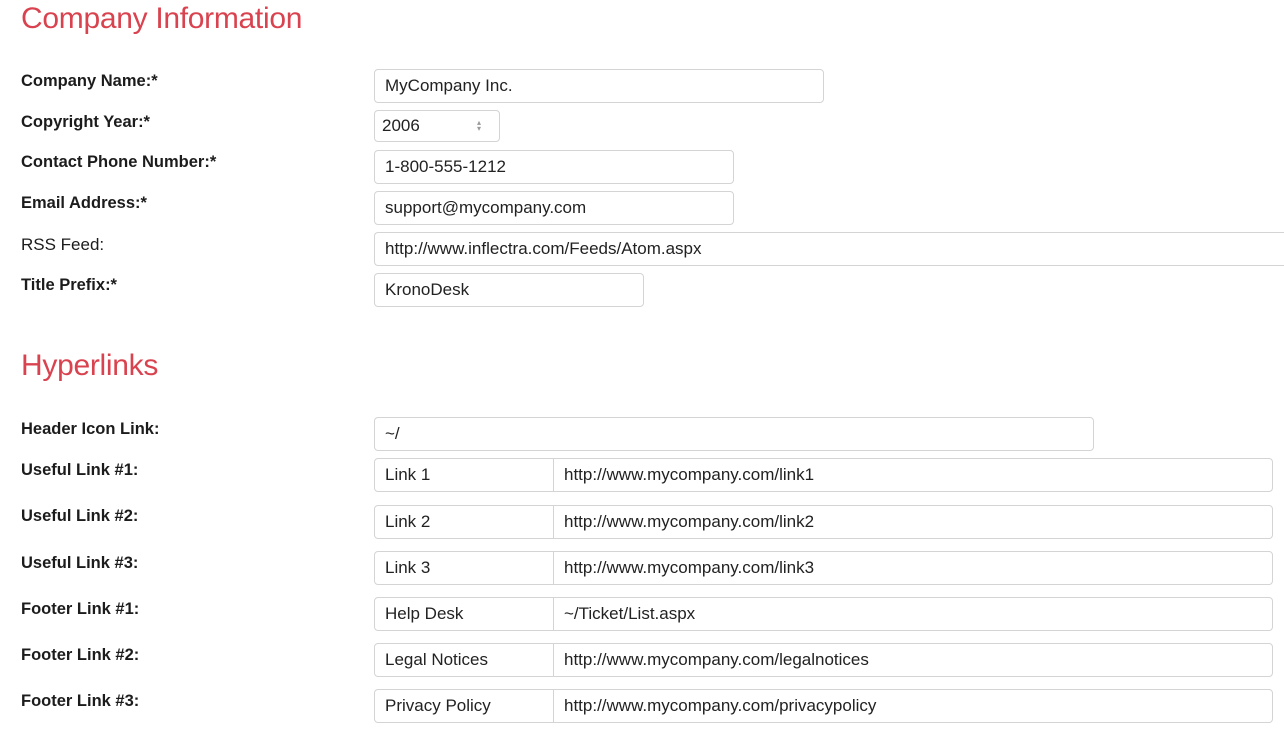 This screenshot has height=738, width=1284. What do you see at coordinates (464, 660) in the screenshot?
I see `footer-link-2-text-input: Legal Notices` at bounding box center [464, 660].